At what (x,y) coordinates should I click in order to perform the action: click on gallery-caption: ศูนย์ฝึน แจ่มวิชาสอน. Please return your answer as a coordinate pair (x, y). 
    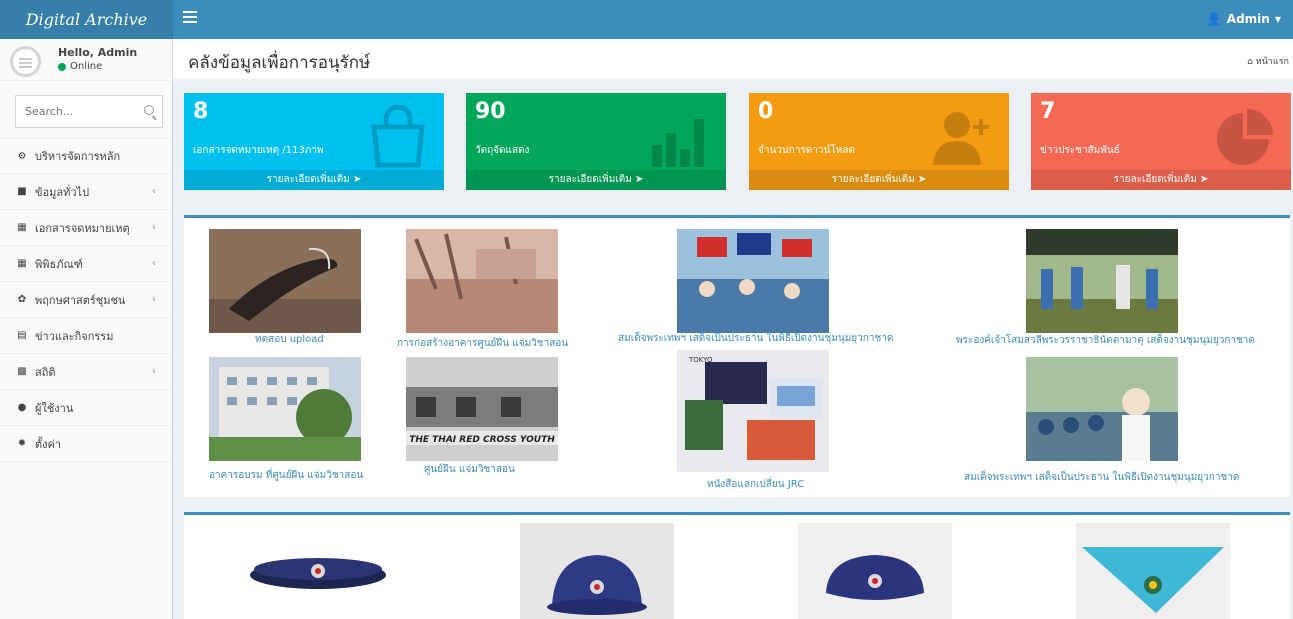
    Looking at the image, I should click on (469, 469).